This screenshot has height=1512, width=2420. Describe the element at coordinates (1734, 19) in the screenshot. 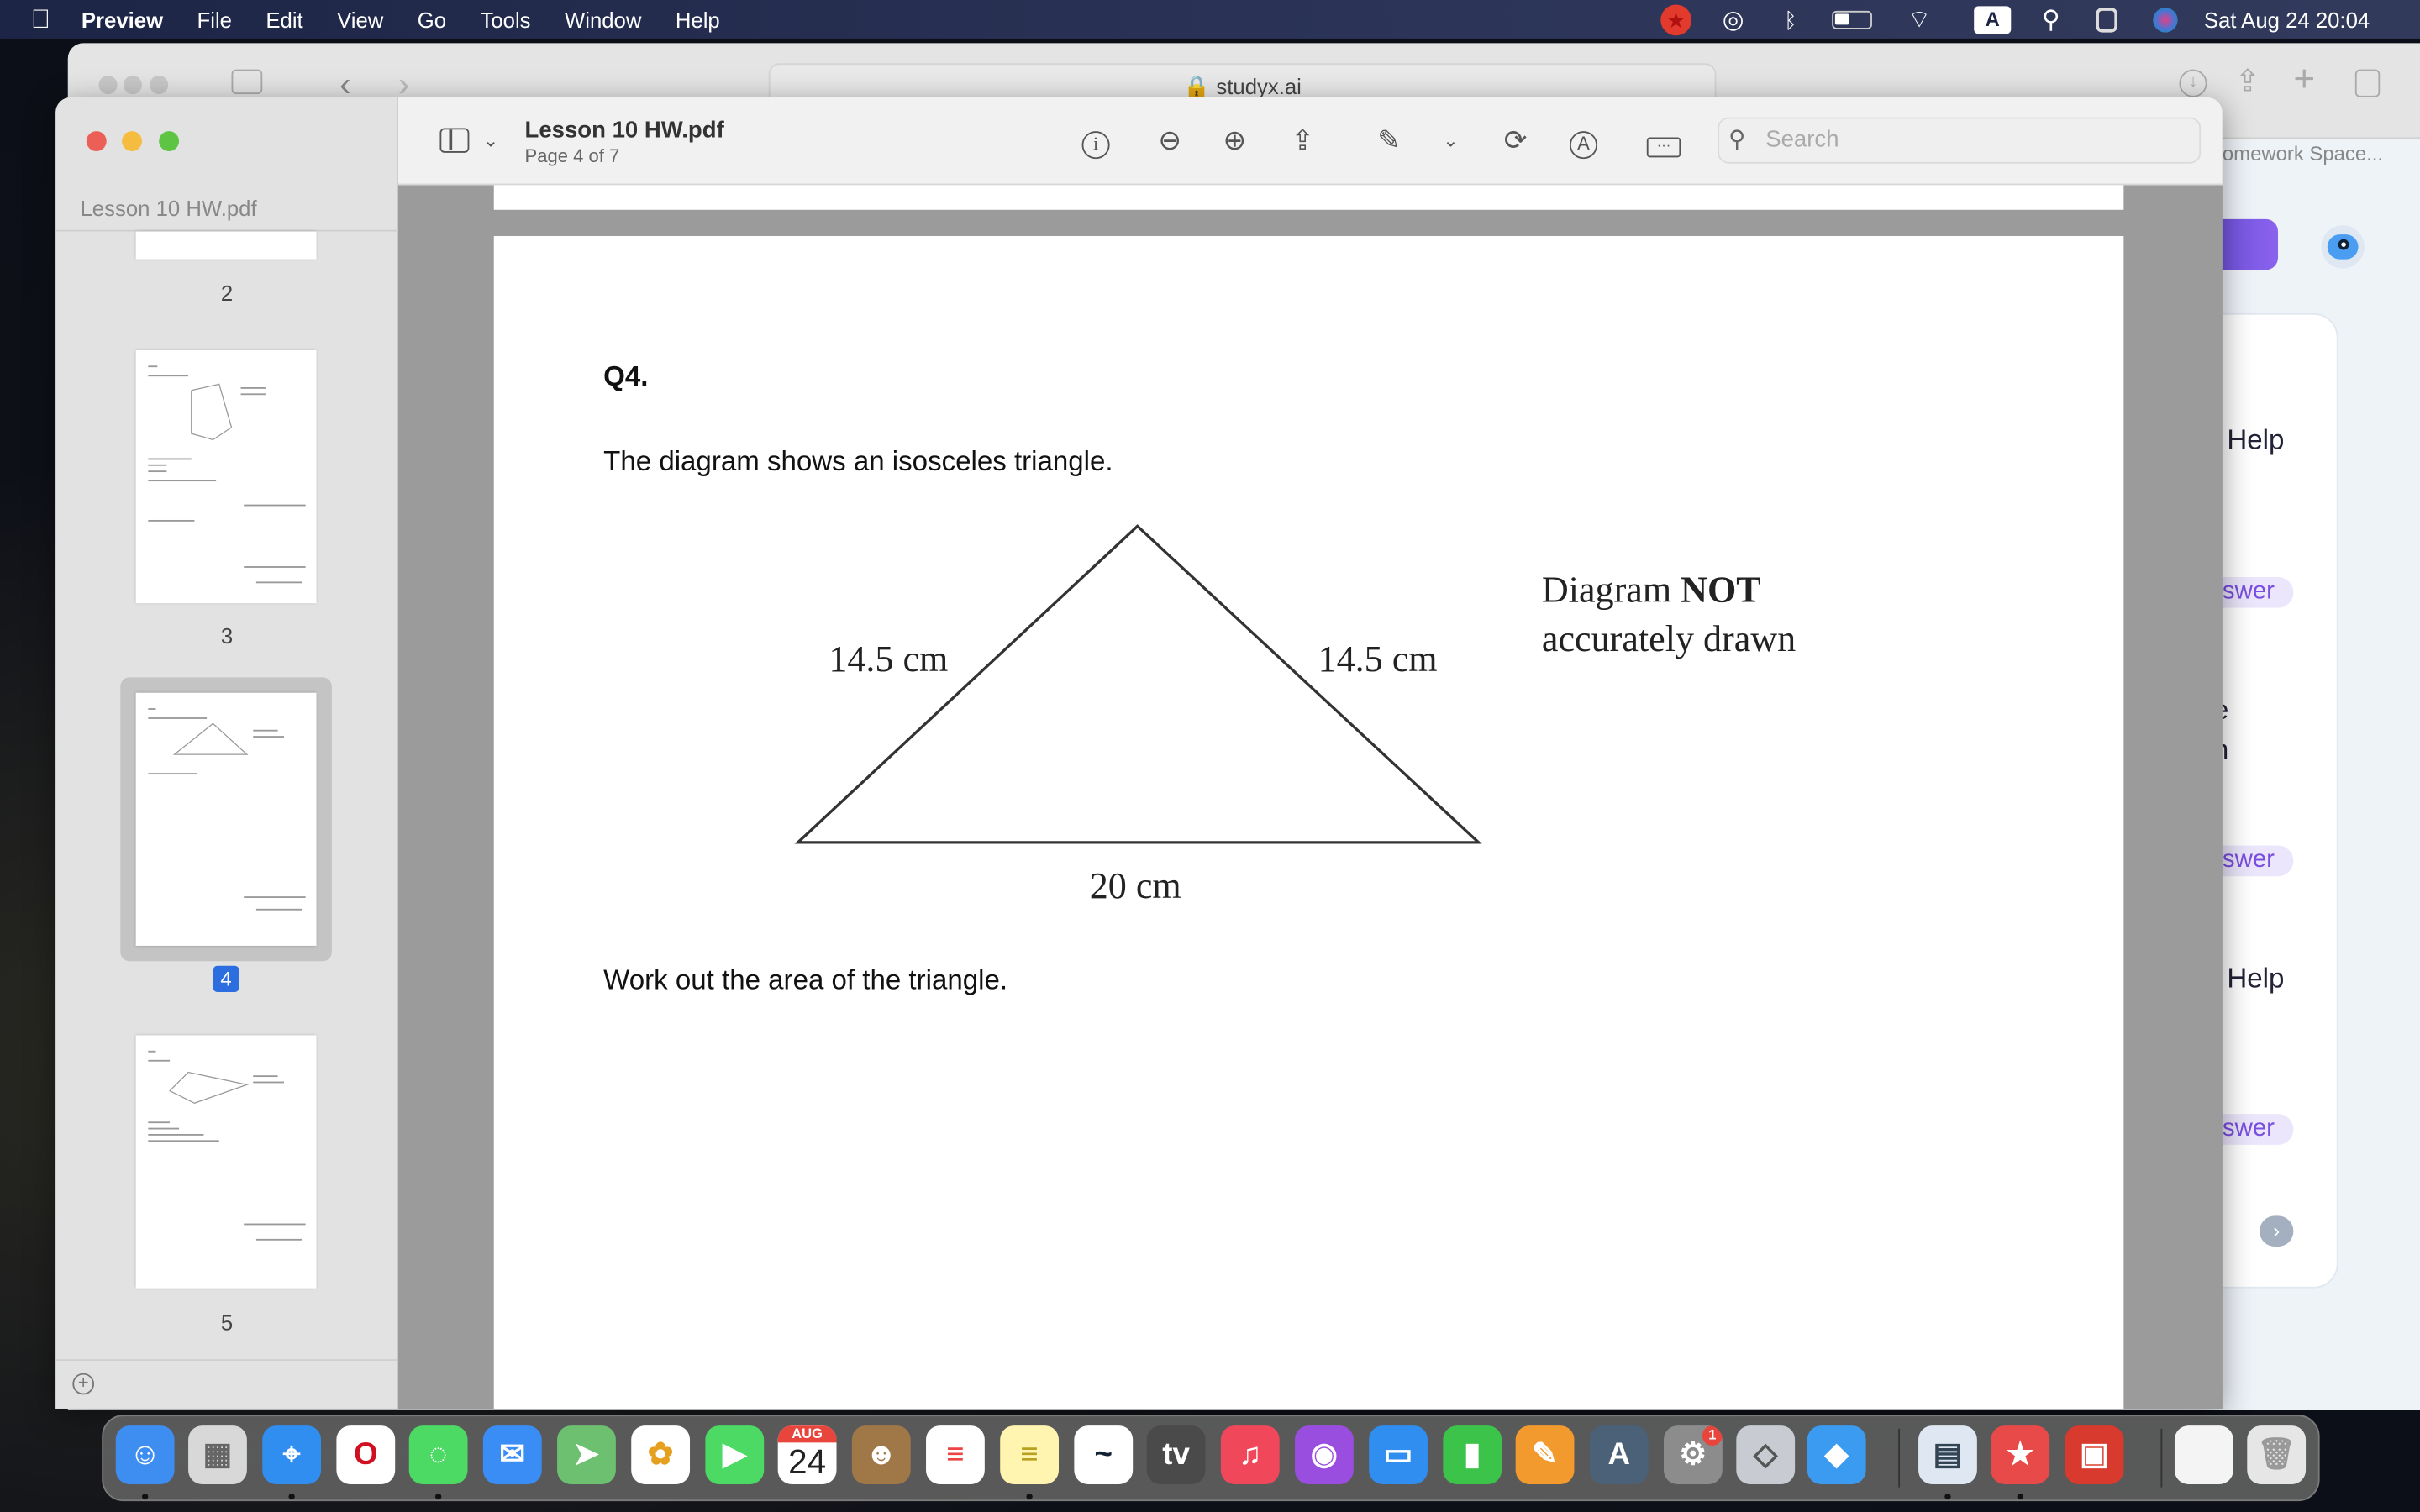

I see `airdrop-icon: ◎` at that location.